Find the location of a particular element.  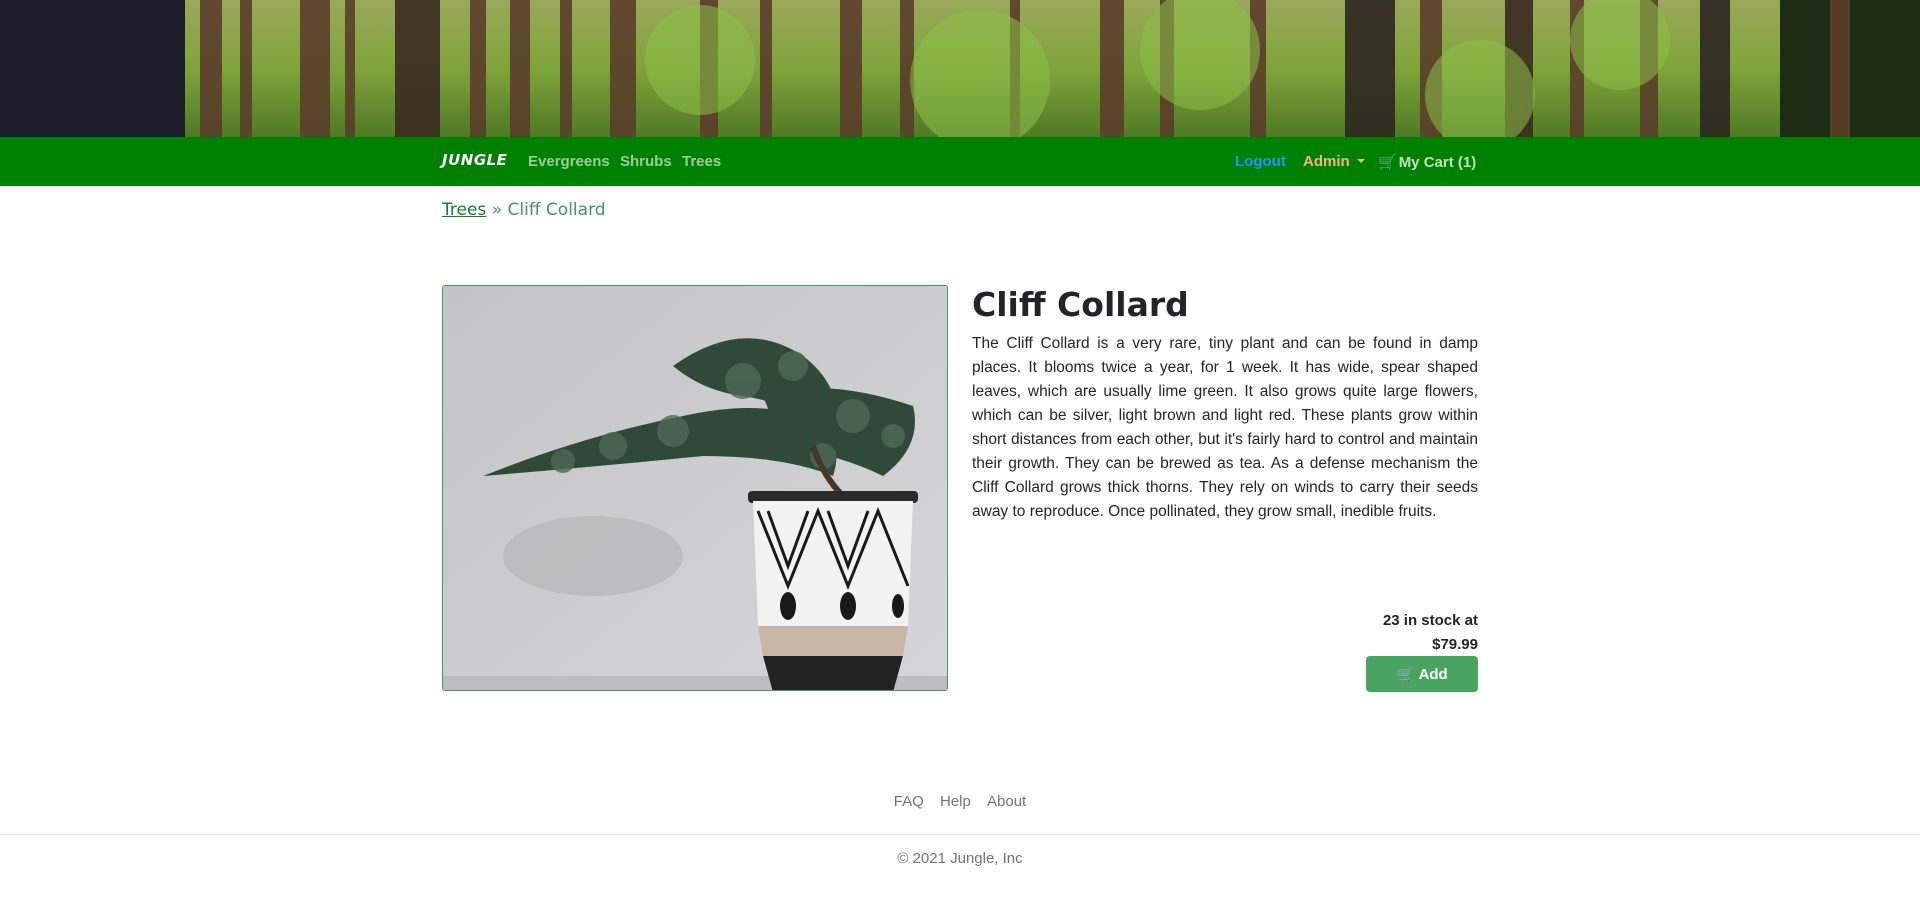

footer-divider is located at coordinates (960, 834).